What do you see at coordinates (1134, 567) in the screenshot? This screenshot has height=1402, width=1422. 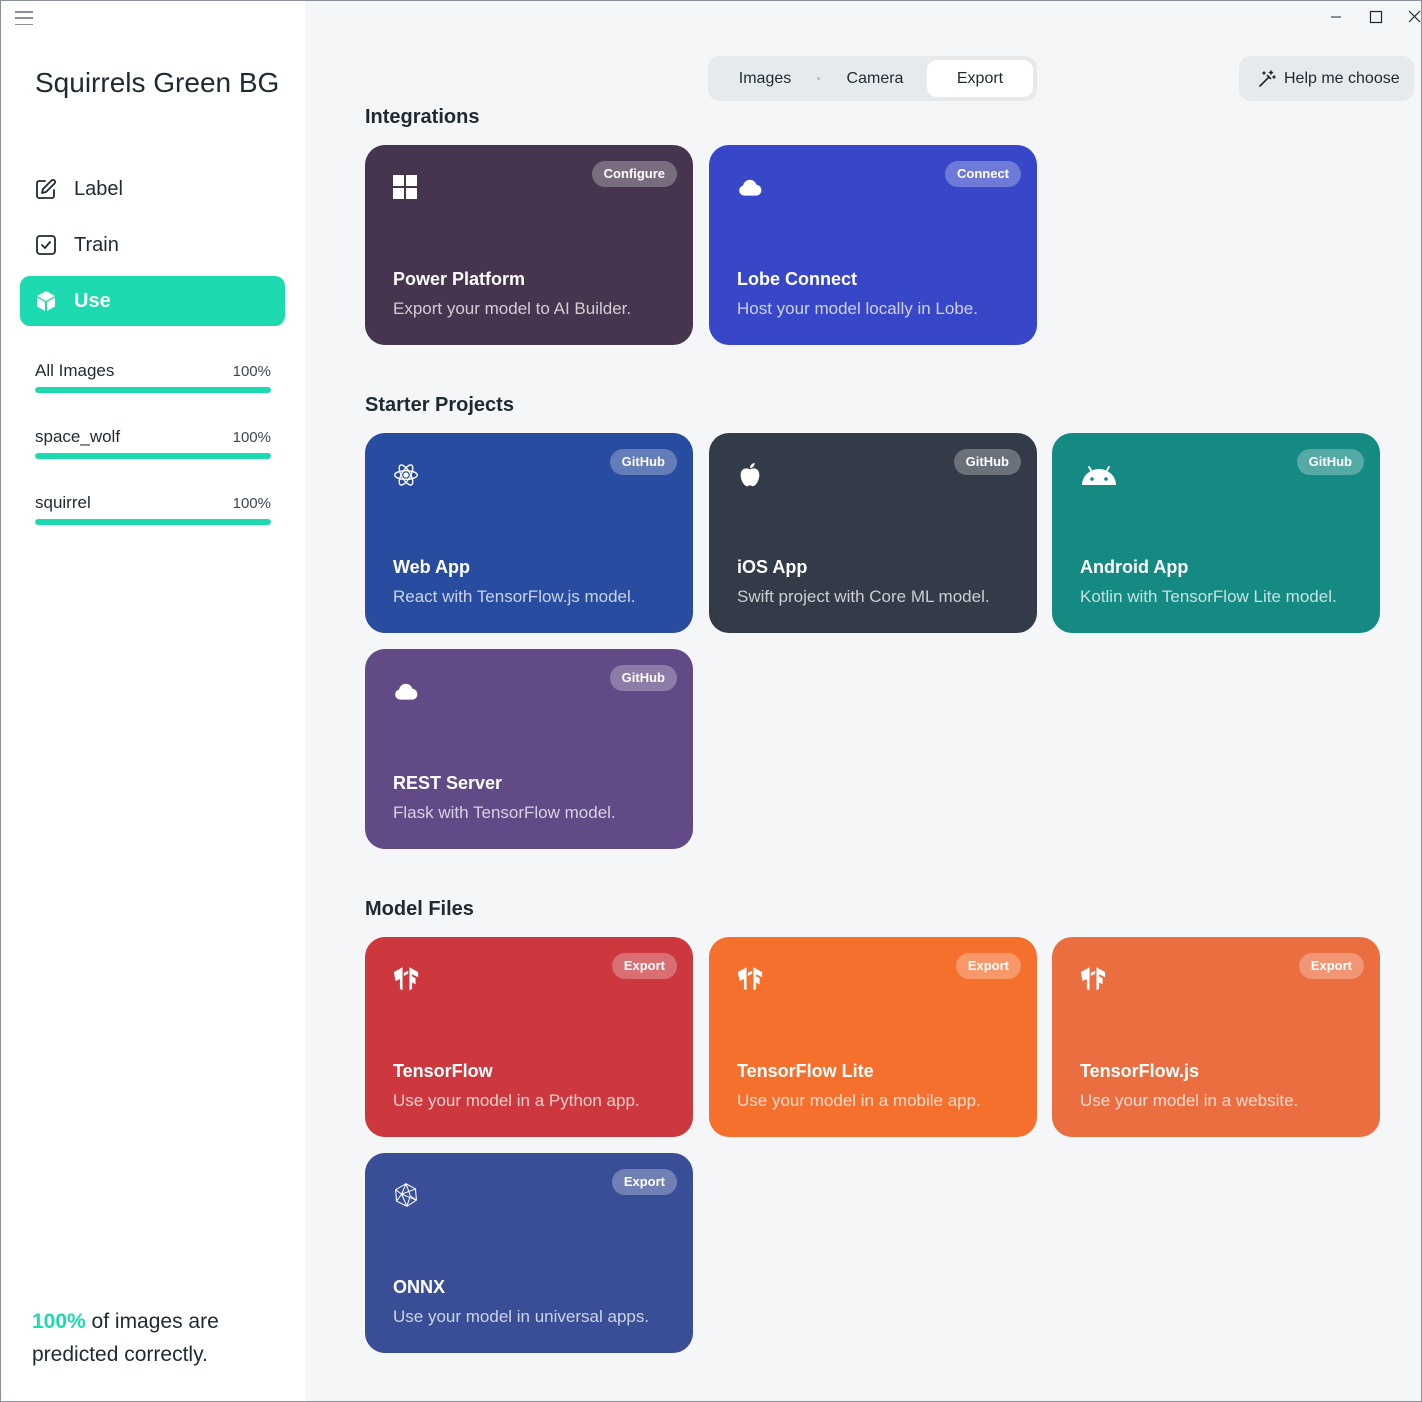 I see `card-title: Android App` at bounding box center [1134, 567].